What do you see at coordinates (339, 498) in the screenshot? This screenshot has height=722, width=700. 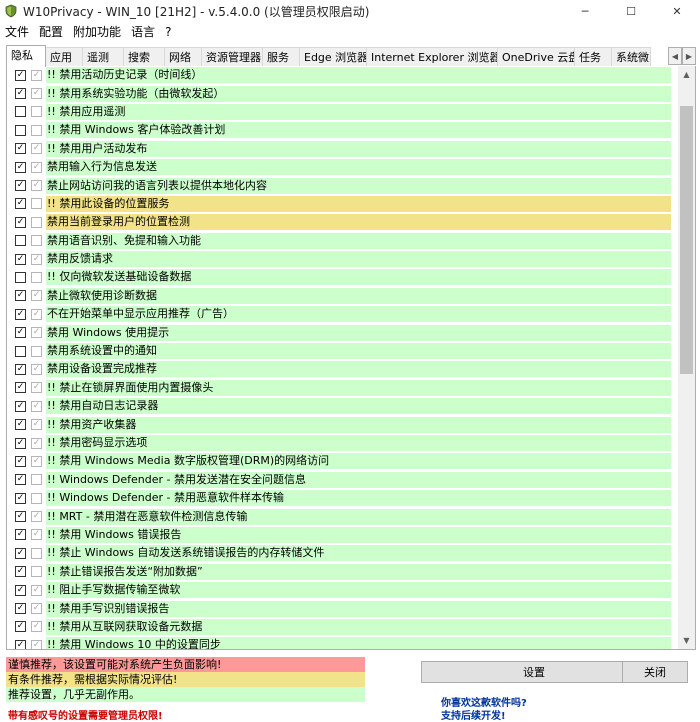 I see `setting-row: ✓ !! Windows Defender - 禁用恶意软件样本传输` at bounding box center [339, 498].